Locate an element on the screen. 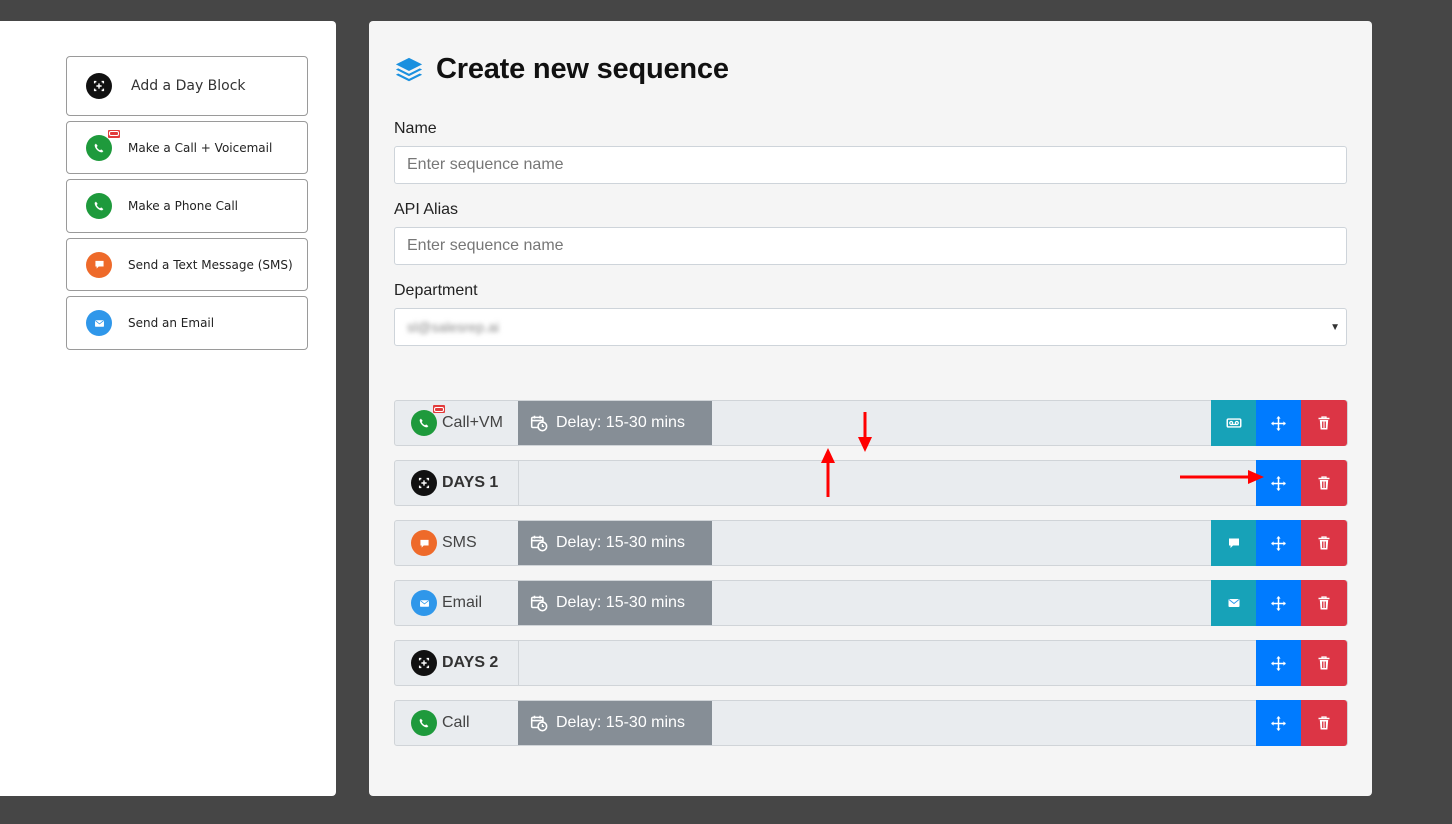 This screenshot has height=824, width=1452. add-day-block-button: Add a Day Block is located at coordinates (187, 86).